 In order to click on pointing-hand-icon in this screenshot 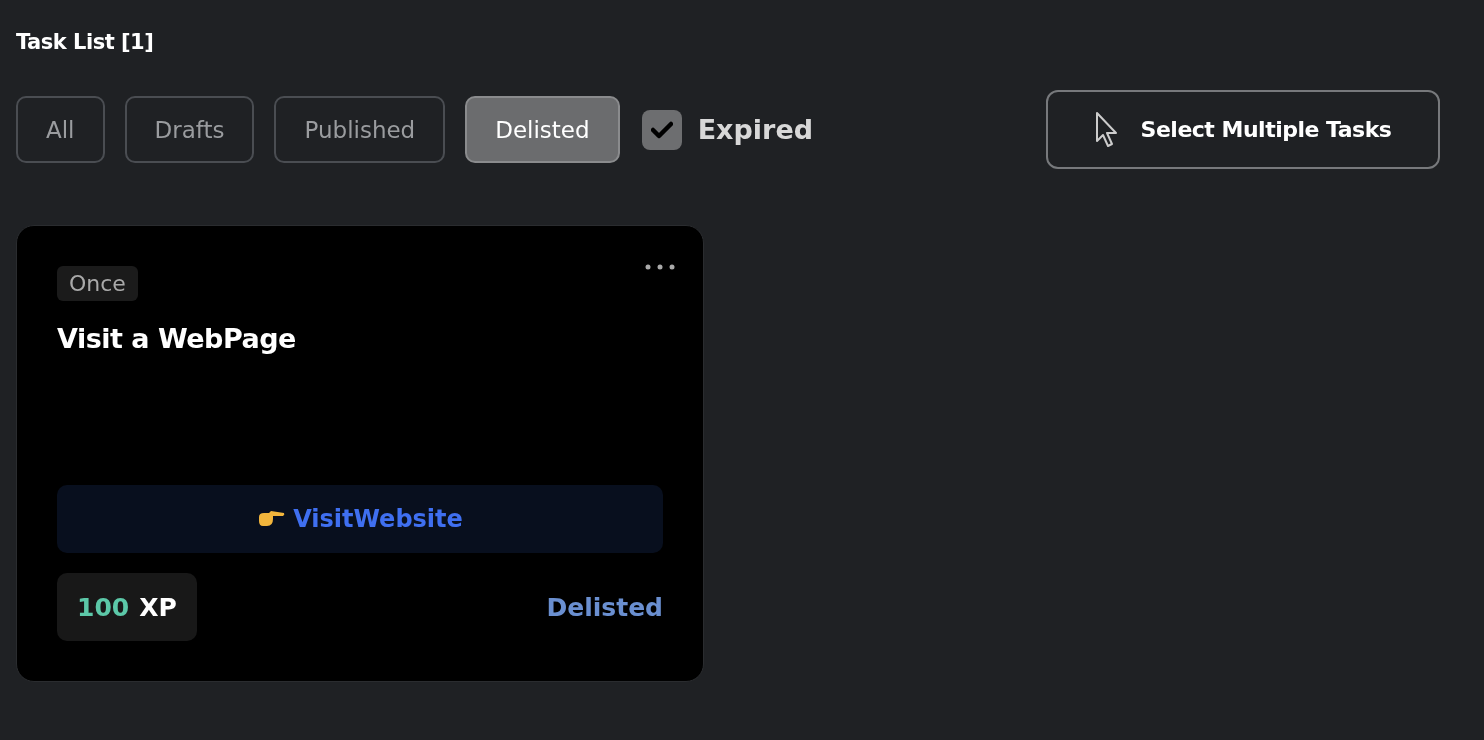, I will do `click(271, 519)`.